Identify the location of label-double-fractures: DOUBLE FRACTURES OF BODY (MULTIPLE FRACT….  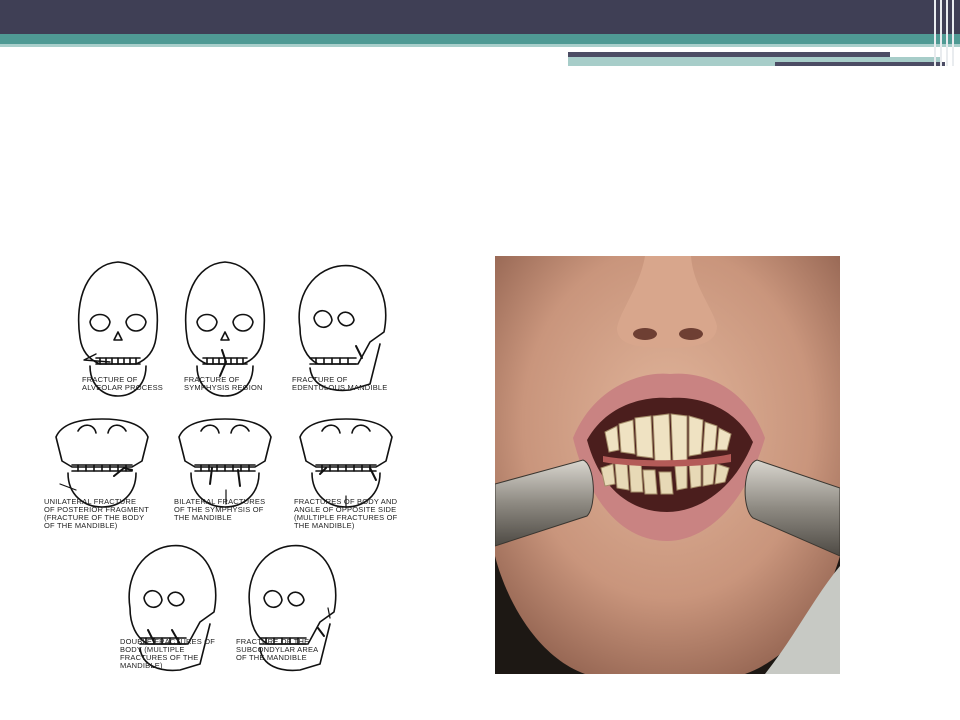
(168, 653).